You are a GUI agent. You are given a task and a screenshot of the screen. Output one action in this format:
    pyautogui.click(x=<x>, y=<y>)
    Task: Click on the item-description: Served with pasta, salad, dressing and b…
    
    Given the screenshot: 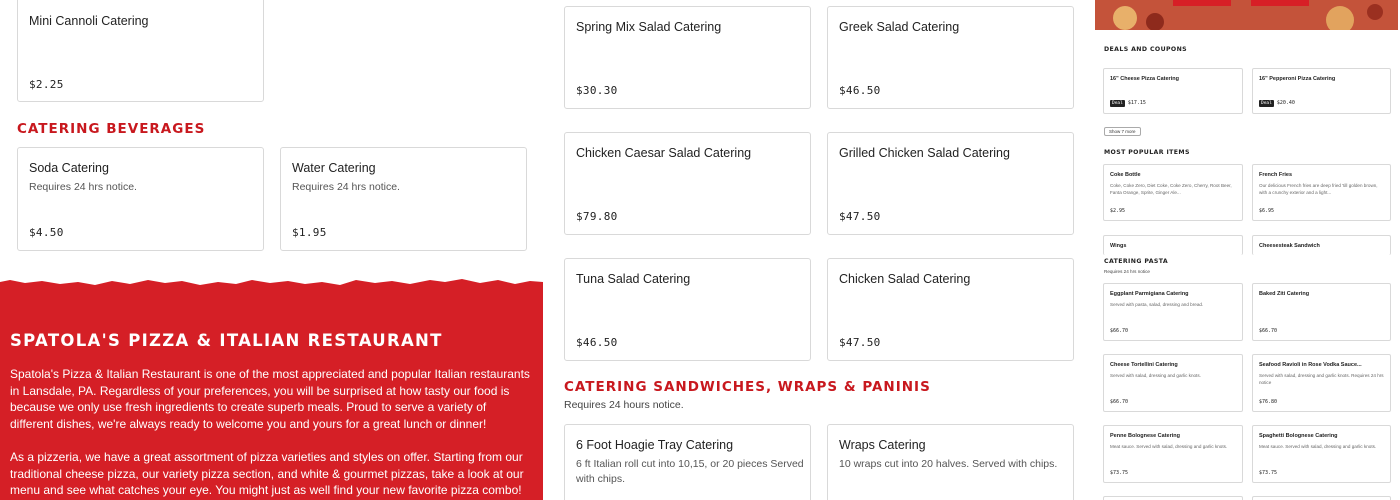 What is the action you would take?
    pyautogui.click(x=1157, y=304)
    